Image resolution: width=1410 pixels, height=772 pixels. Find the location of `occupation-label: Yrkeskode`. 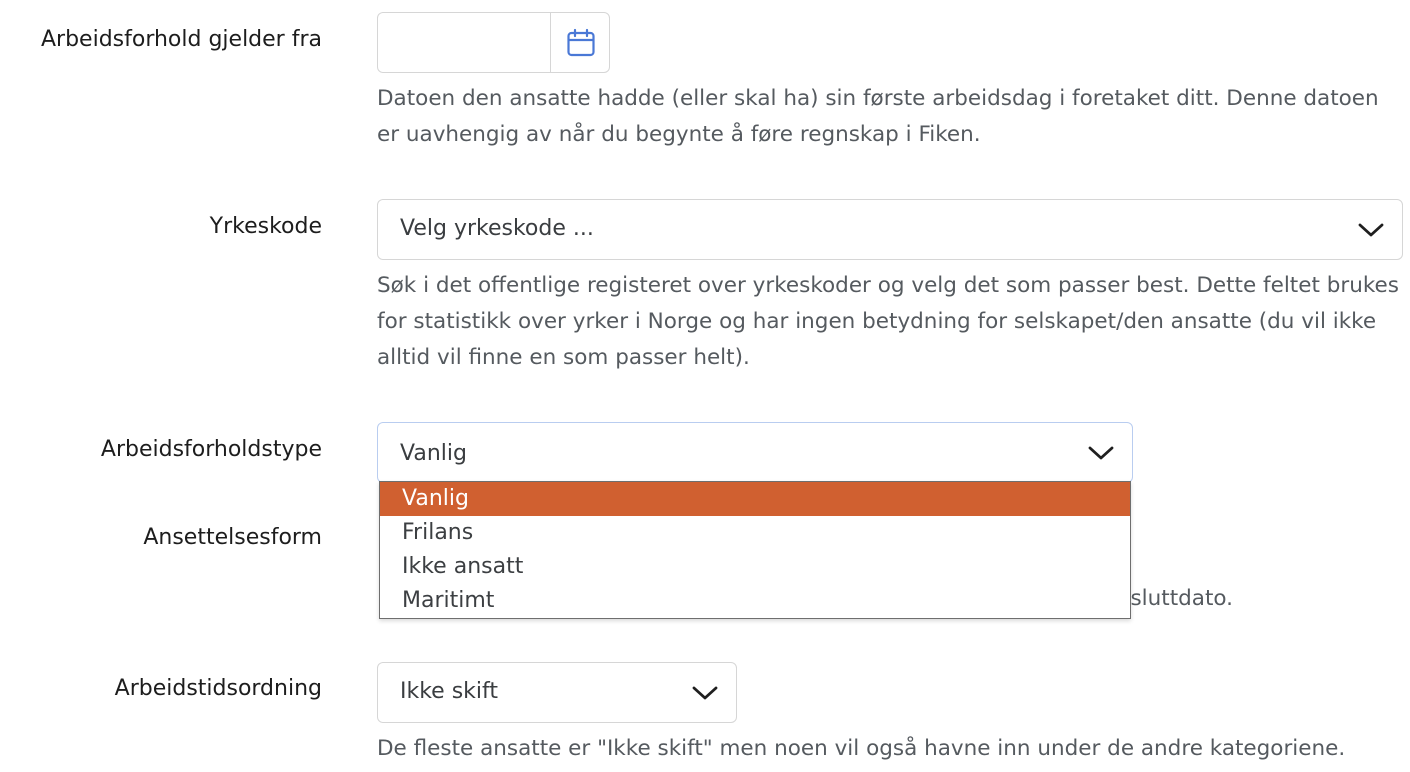

occupation-label: Yrkeskode is located at coordinates (265, 226).